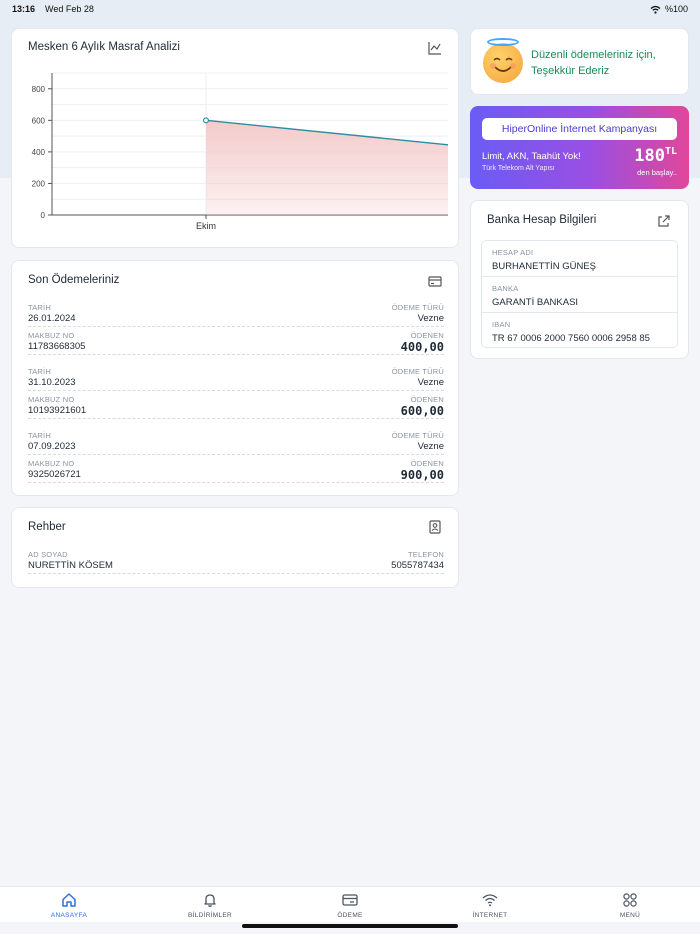 Image resolution: width=700 pixels, height=934 pixels. Describe the element at coordinates (593, 55) in the screenshot. I see `thanks-line-1: Düzenli ödemeleriniz için,` at that location.